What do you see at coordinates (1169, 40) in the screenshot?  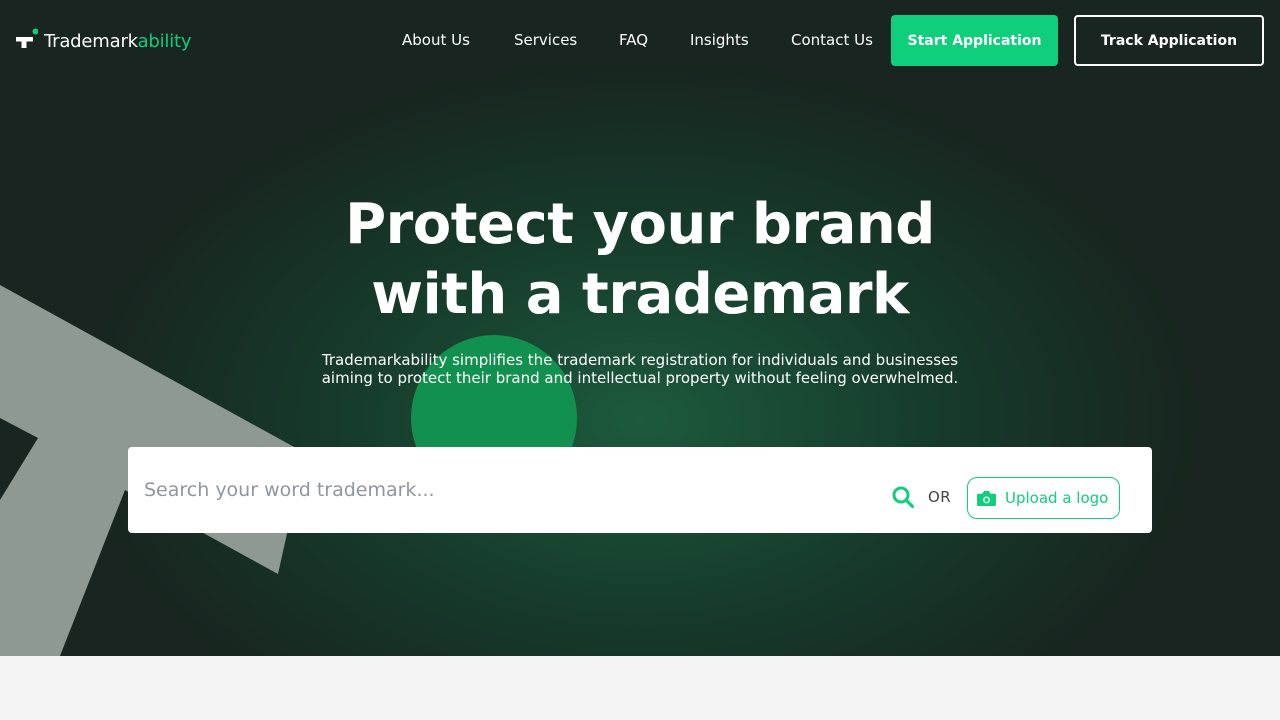 I see `track-application-button: Track Application` at bounding box center [1169, 40].